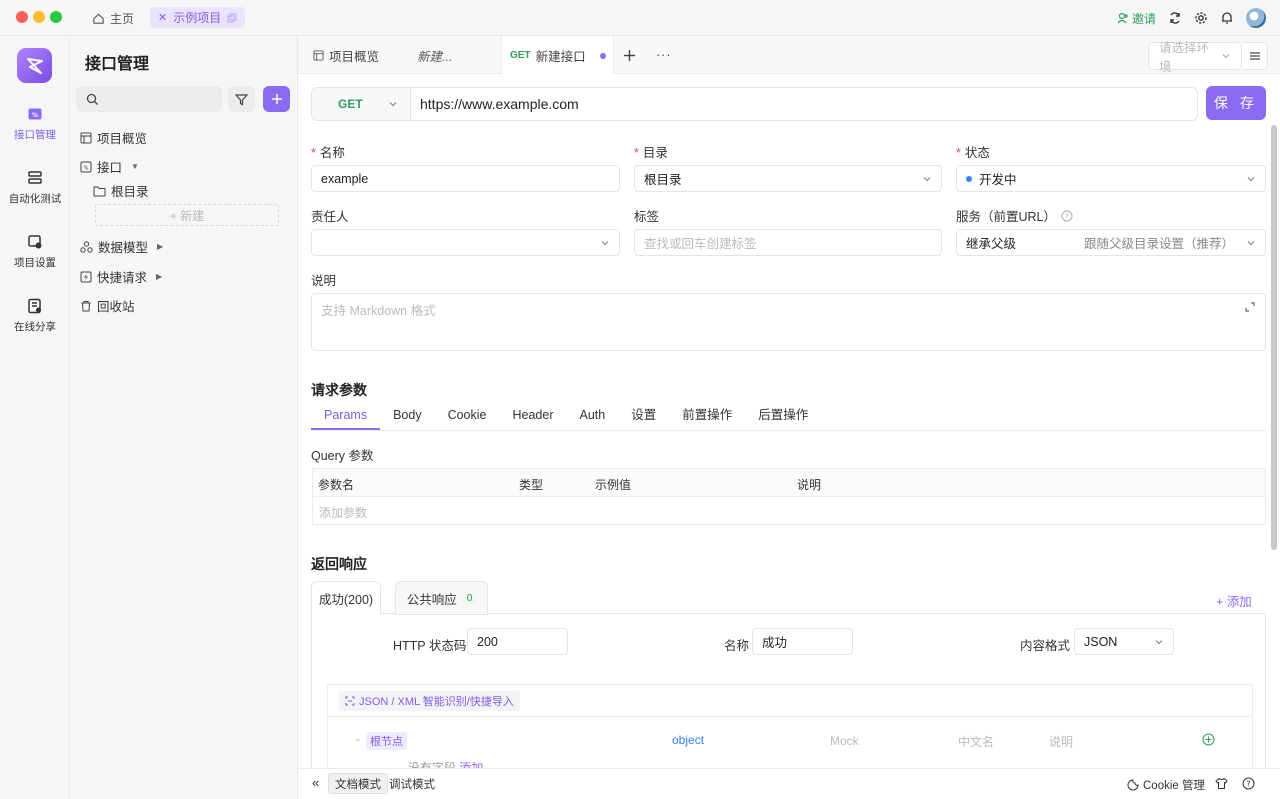  What do you see at coordinates (276, 99) in the screenshot?
I see `add-button` at bounding box center [276, 99].